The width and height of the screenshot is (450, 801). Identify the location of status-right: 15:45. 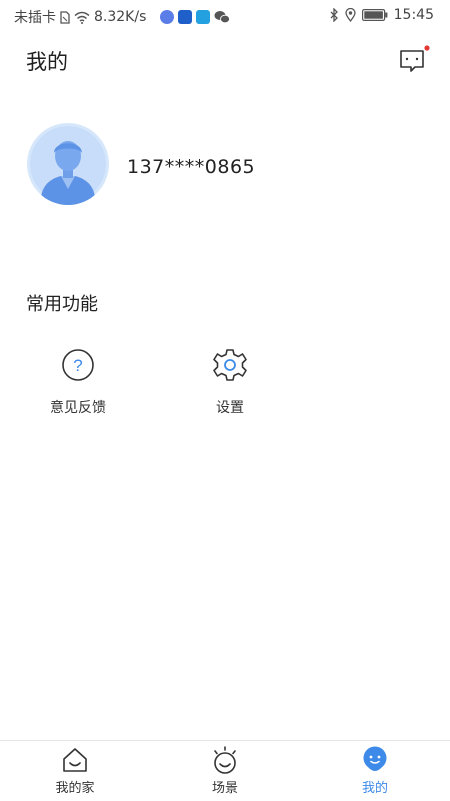
(382, 15).